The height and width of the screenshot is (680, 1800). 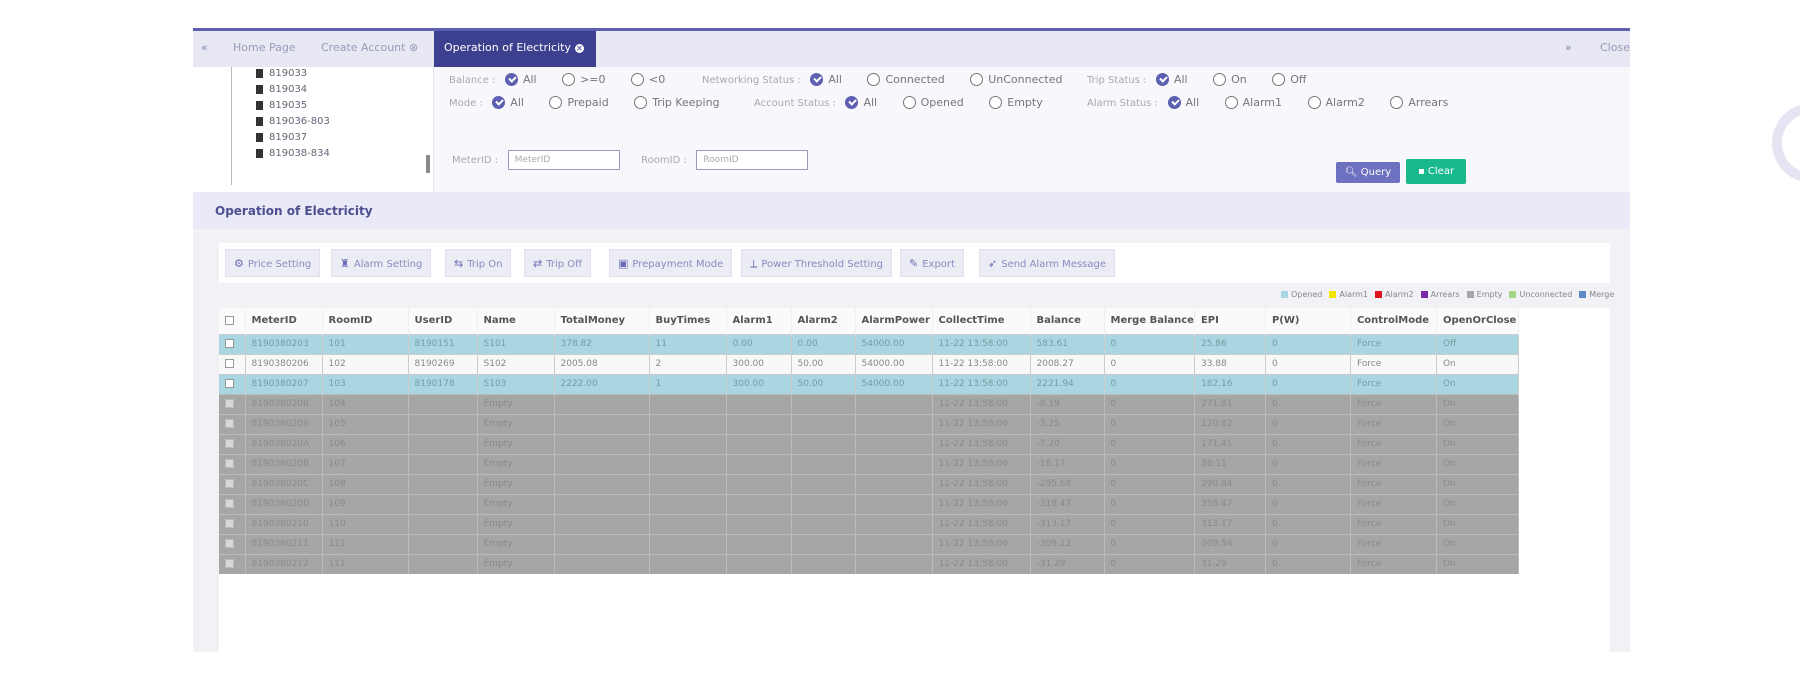 What do you see at coordinates (932, 263) in the screenshot?
I see `export-button: ✎ Export` at bounding box center [932, 263].